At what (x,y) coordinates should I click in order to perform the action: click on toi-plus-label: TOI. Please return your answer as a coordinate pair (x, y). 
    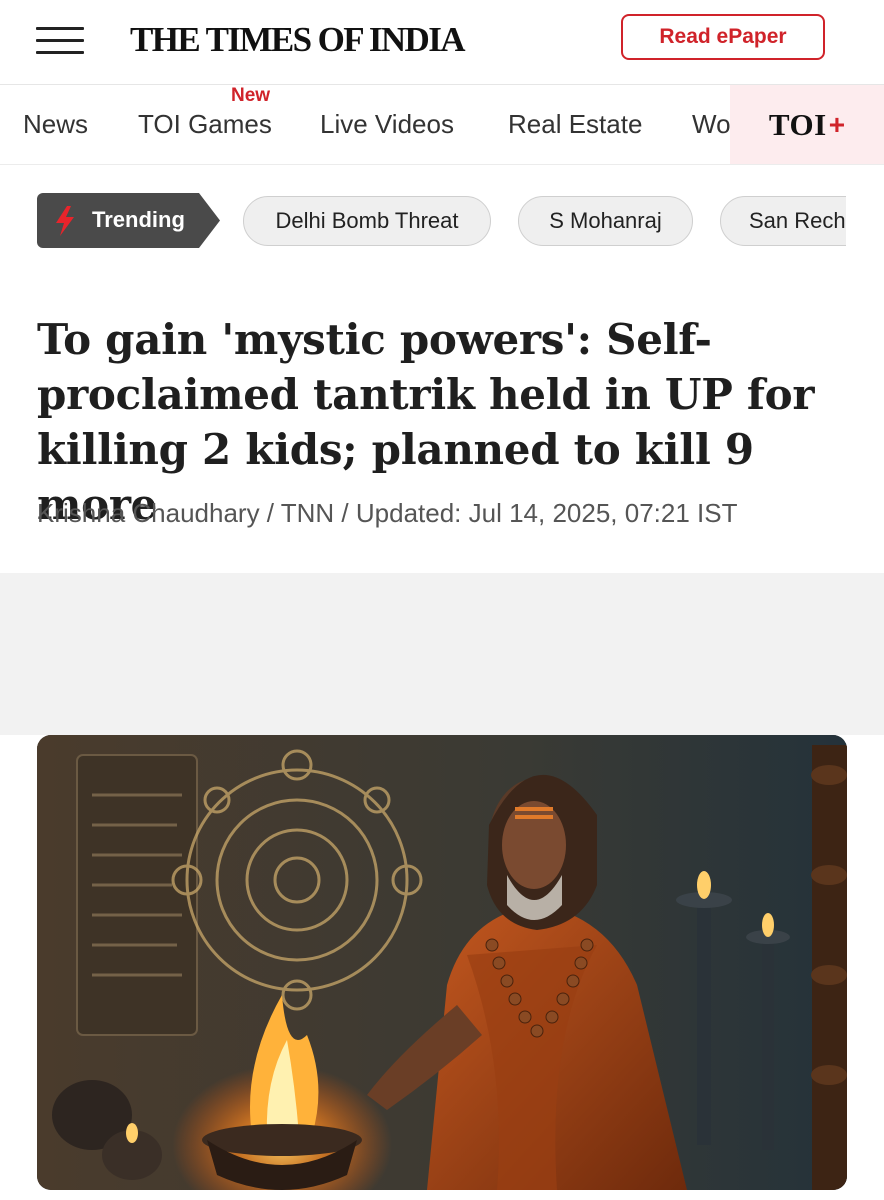
    Looking at the image, I should click on (797, 124).